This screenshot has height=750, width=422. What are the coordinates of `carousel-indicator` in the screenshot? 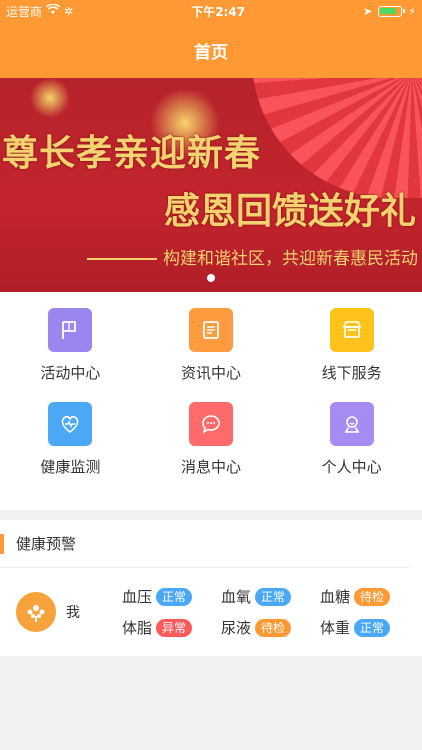 It's located at (211, 278).